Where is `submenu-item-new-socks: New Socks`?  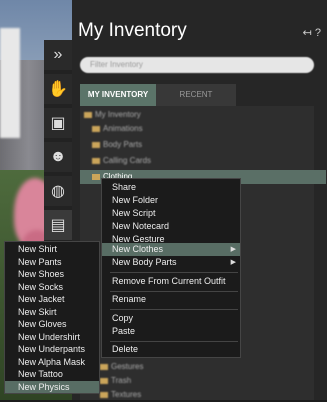 submenu-item-new-socks: New Socks is located at coordinates (52, 287).